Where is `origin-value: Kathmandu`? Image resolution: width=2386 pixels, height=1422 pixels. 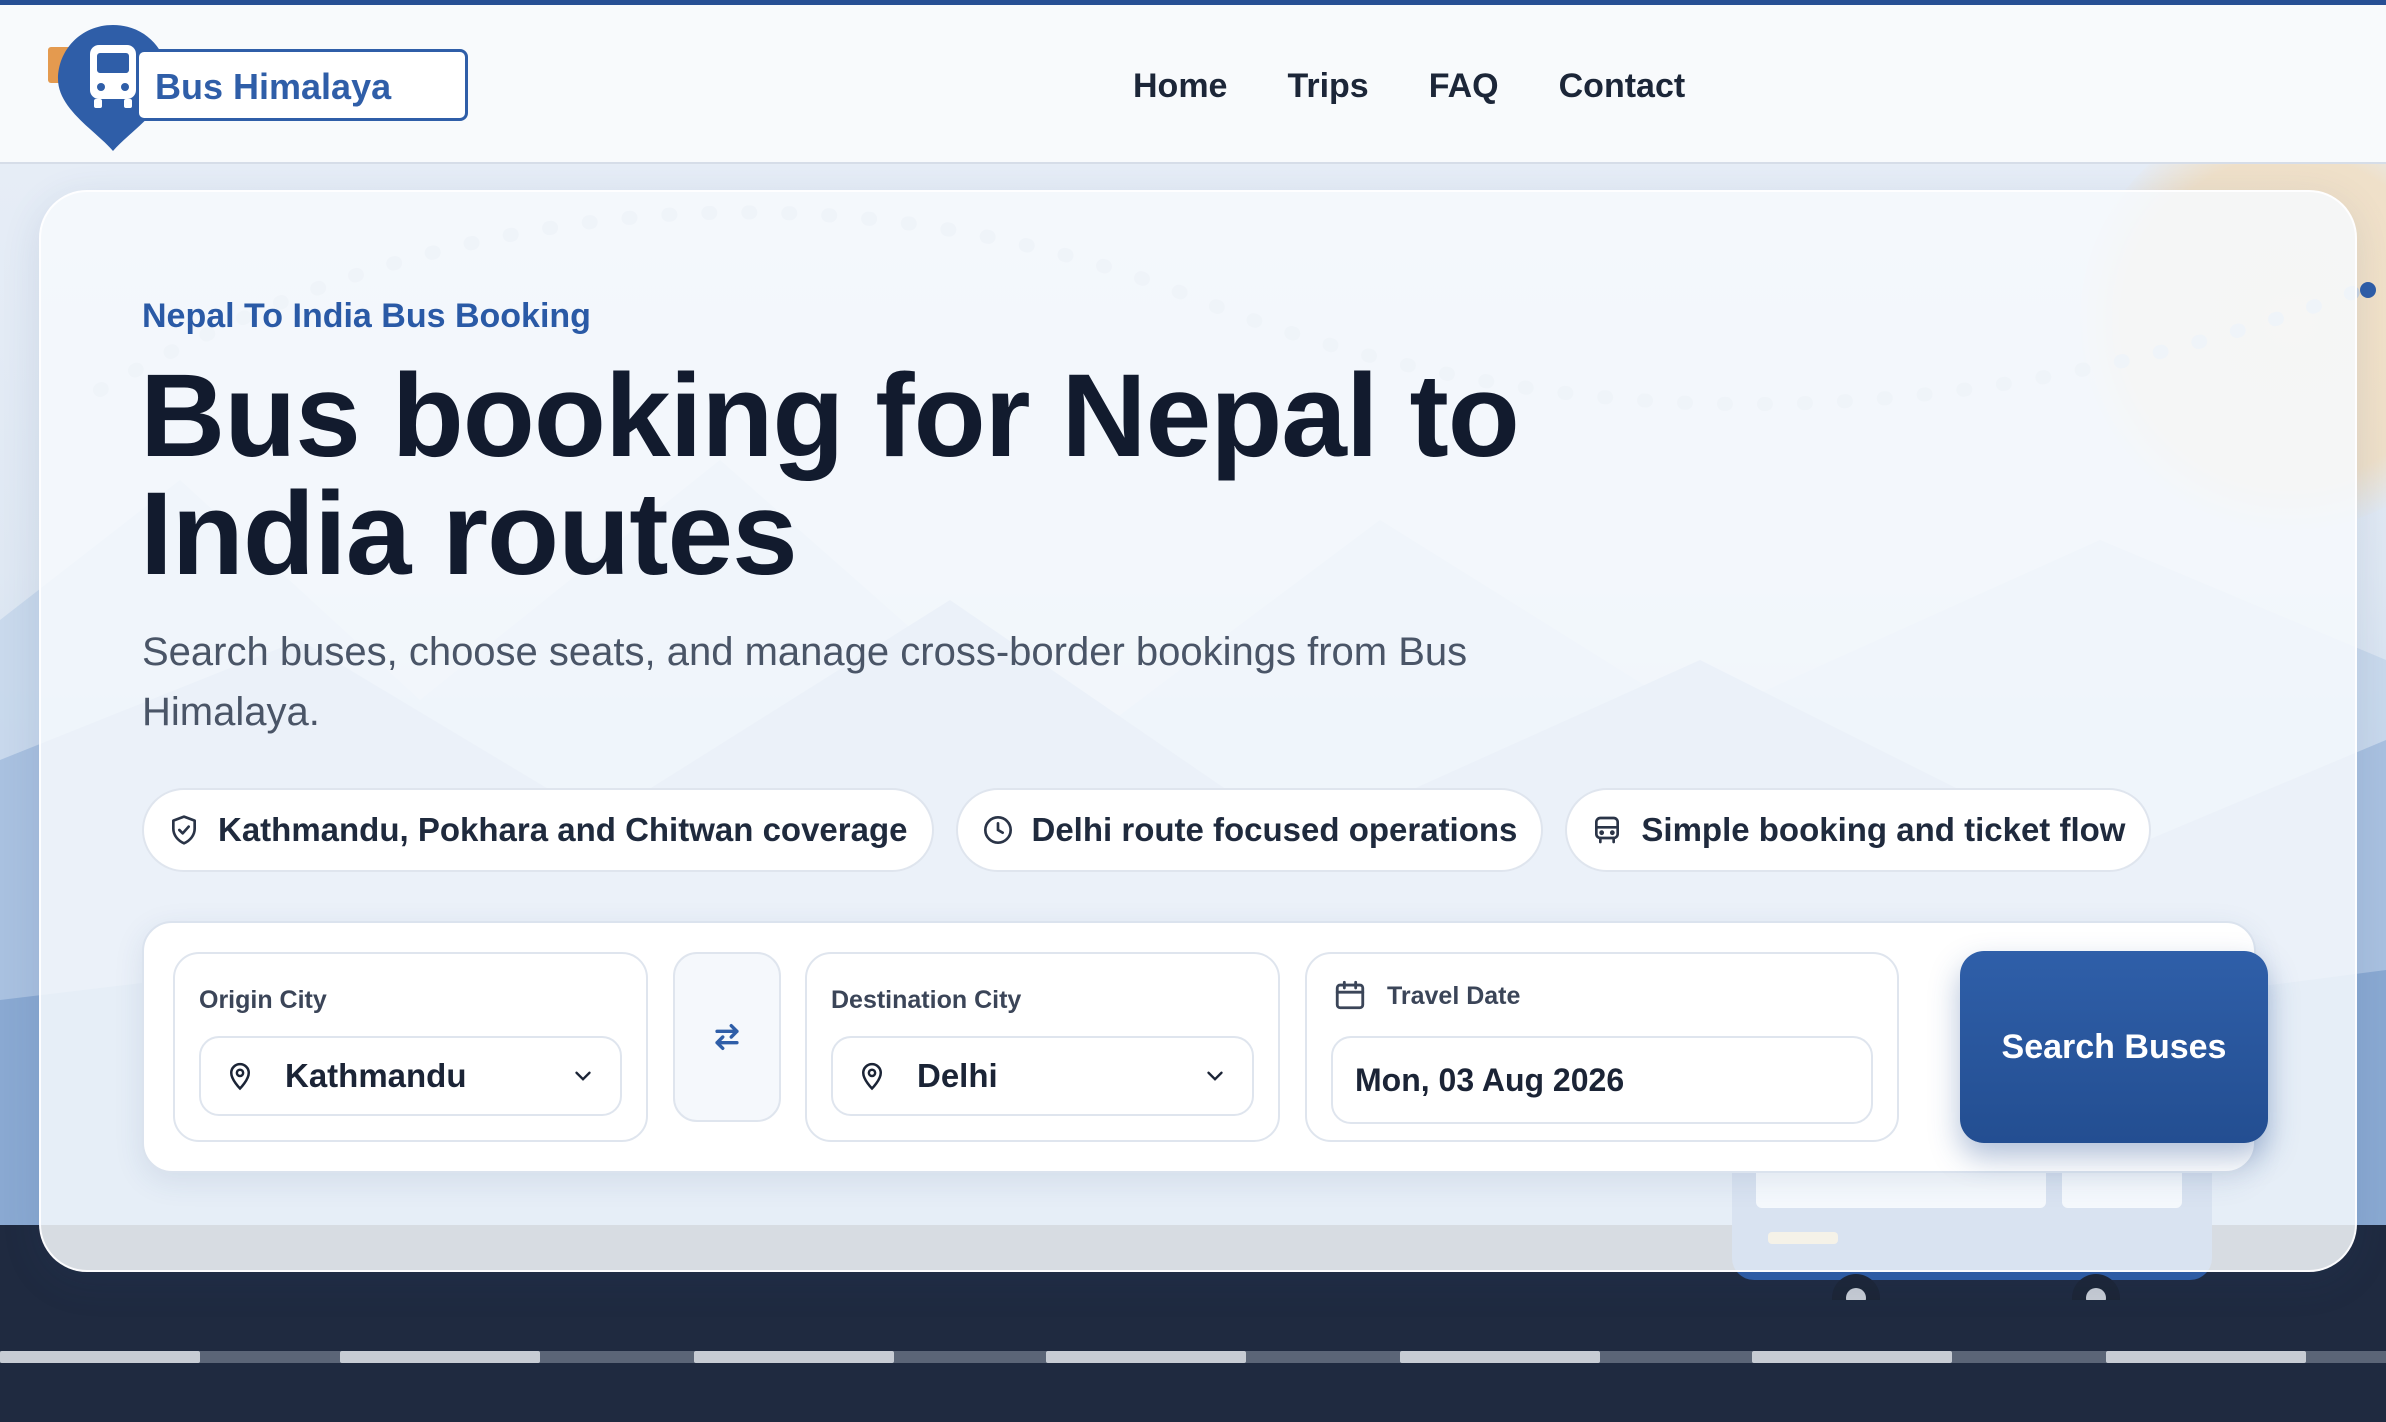 origin-value: Kathmandu is located at coordinates (376, 1075).